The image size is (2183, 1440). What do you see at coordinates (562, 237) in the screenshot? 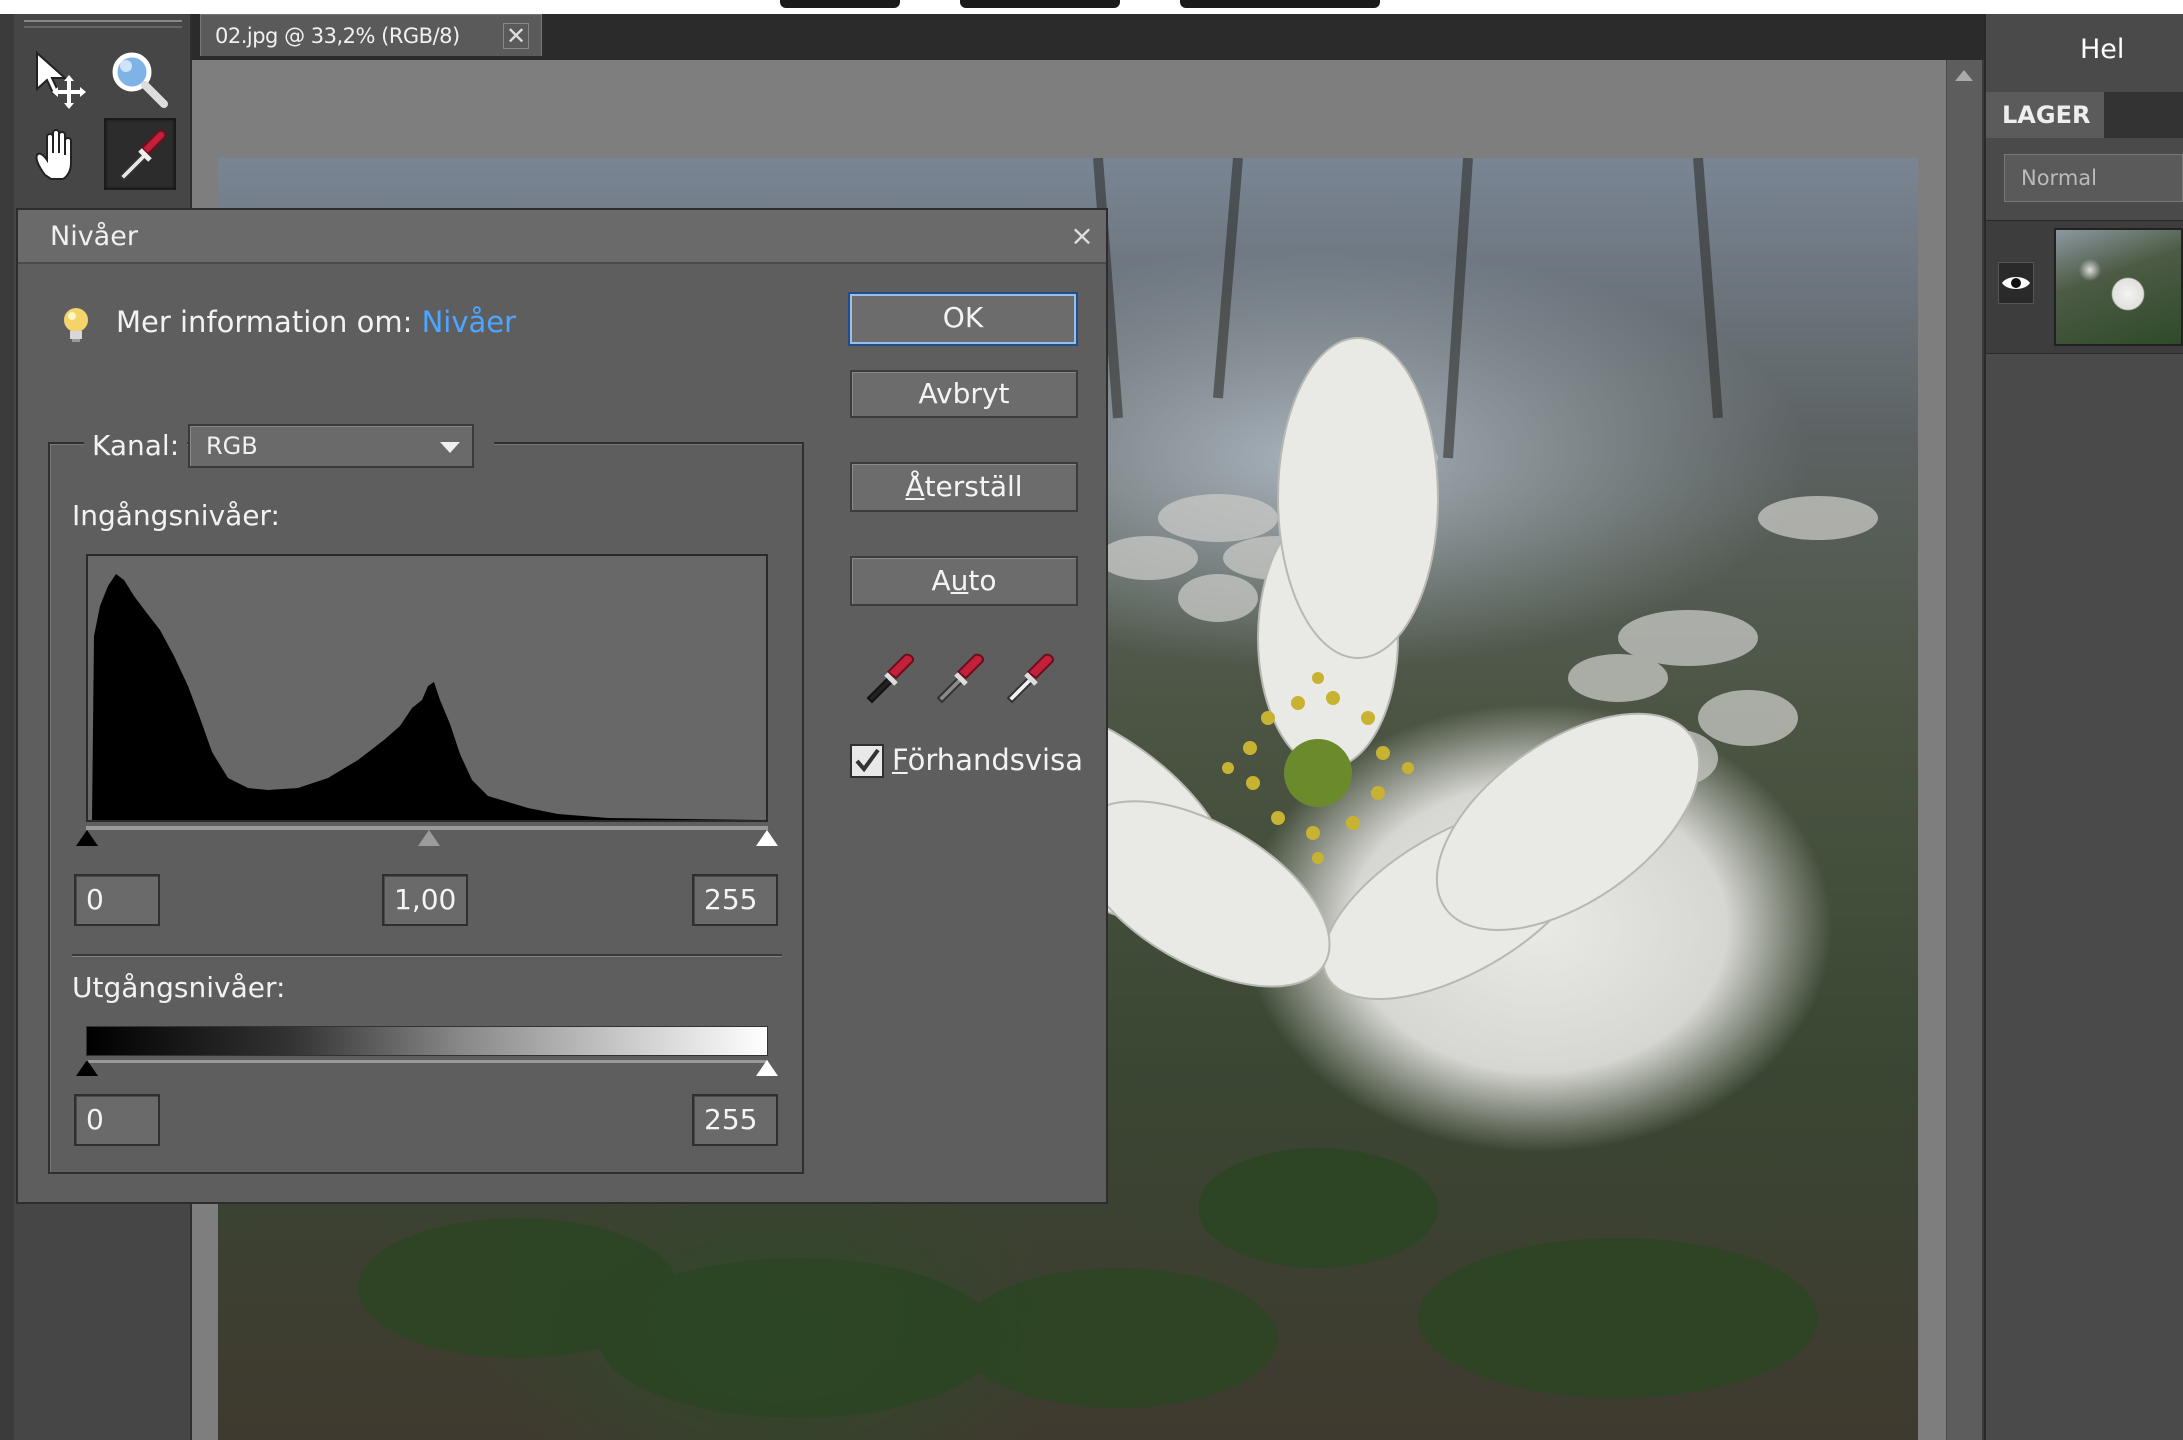
I see `dialog-title: Nivåer` at bounding box center [562, 237].